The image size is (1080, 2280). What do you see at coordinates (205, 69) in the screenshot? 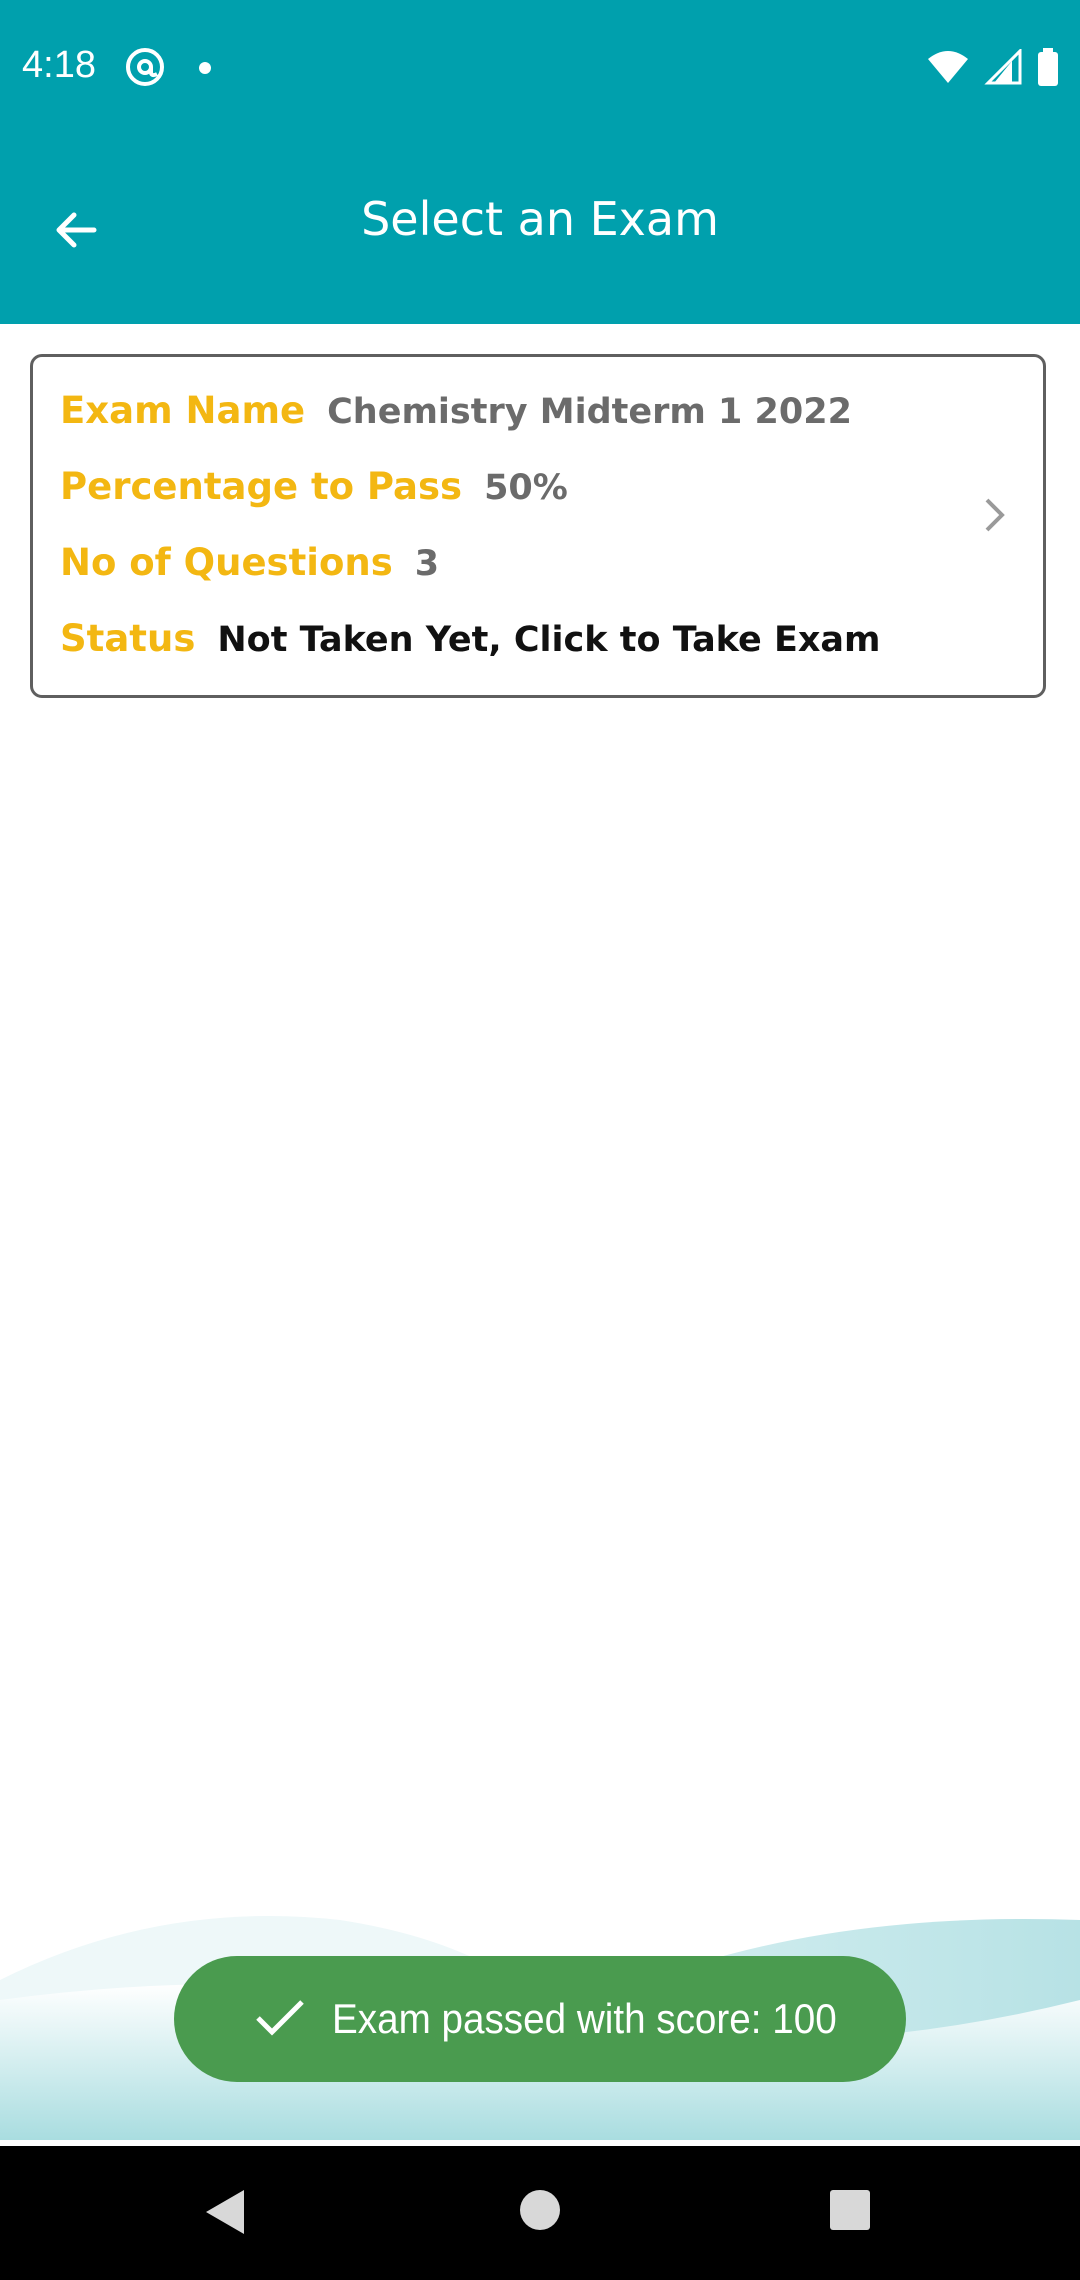
I see `dot-icon` at bounding box center [205, 69].